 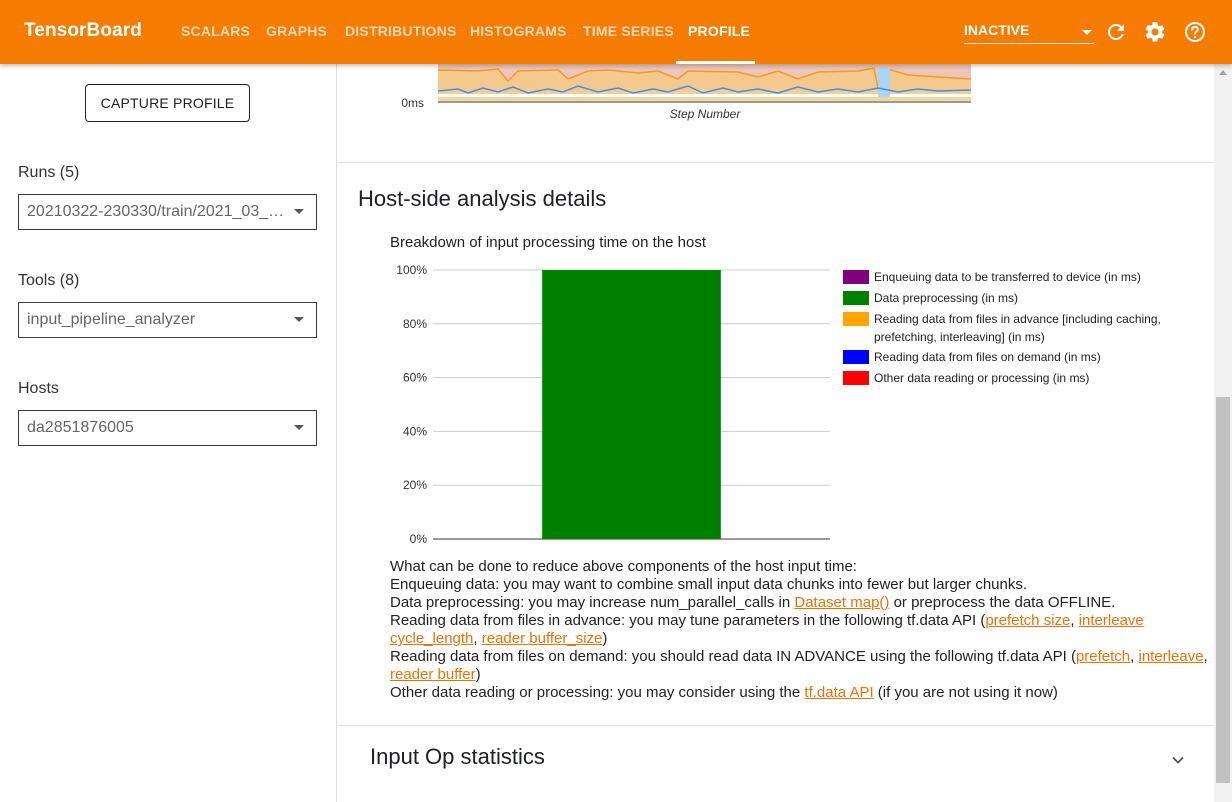 What do you see at coordinates (167, 428) in the screenshot?
I see `hosts-select: da2851876005` at bounding box center [167, 428].